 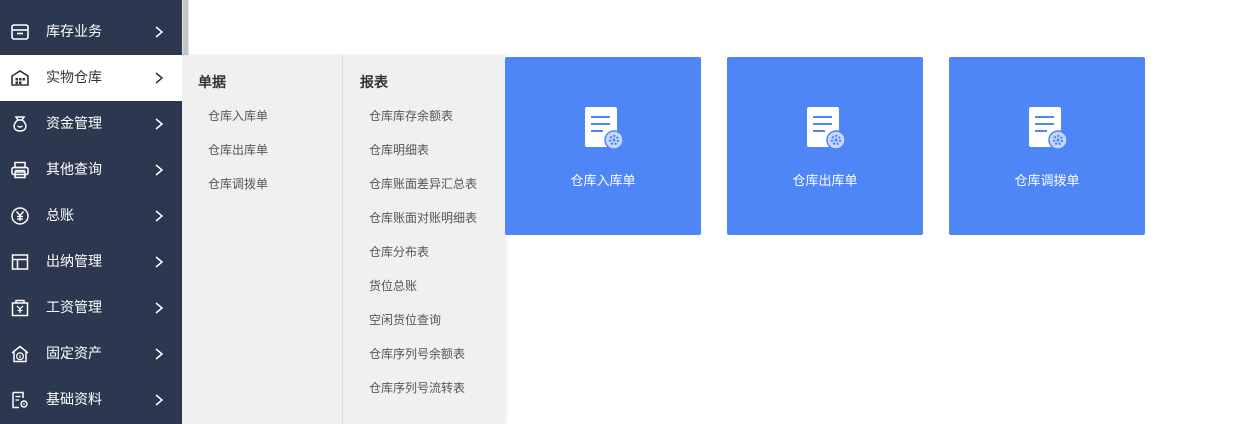 I want to click on document-settings-icon, so click(x=20, y=400).